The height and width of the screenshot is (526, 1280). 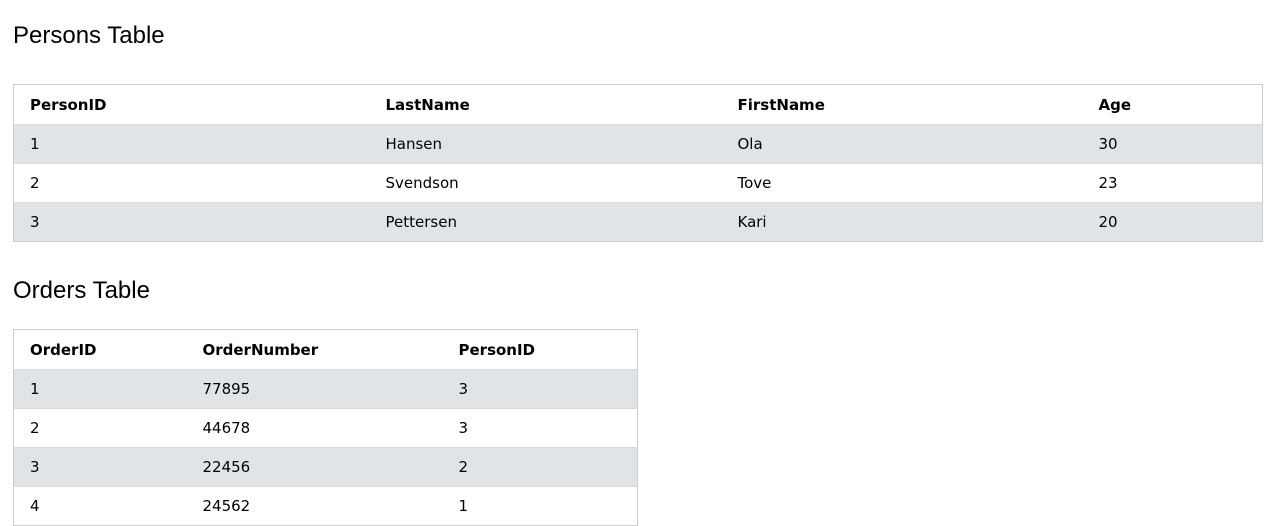 I want to click on table-row: 4 24562 1, so click(x=325, y=506).